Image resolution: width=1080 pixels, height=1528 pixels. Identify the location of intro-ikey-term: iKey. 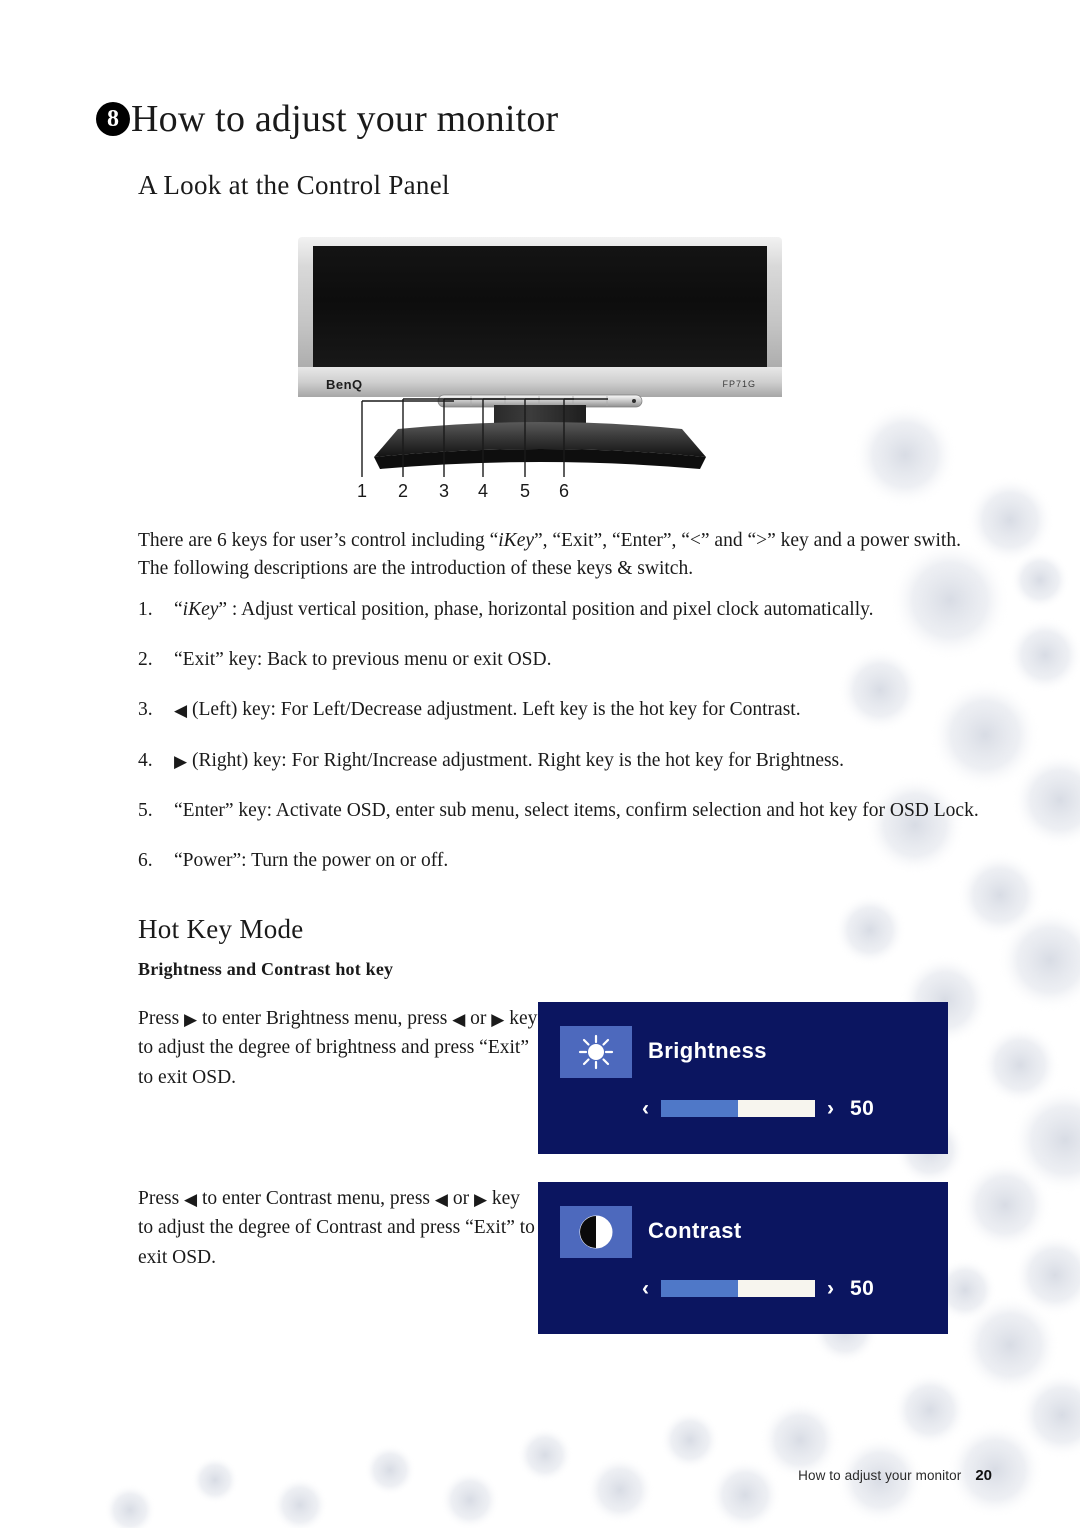
(516, 540).